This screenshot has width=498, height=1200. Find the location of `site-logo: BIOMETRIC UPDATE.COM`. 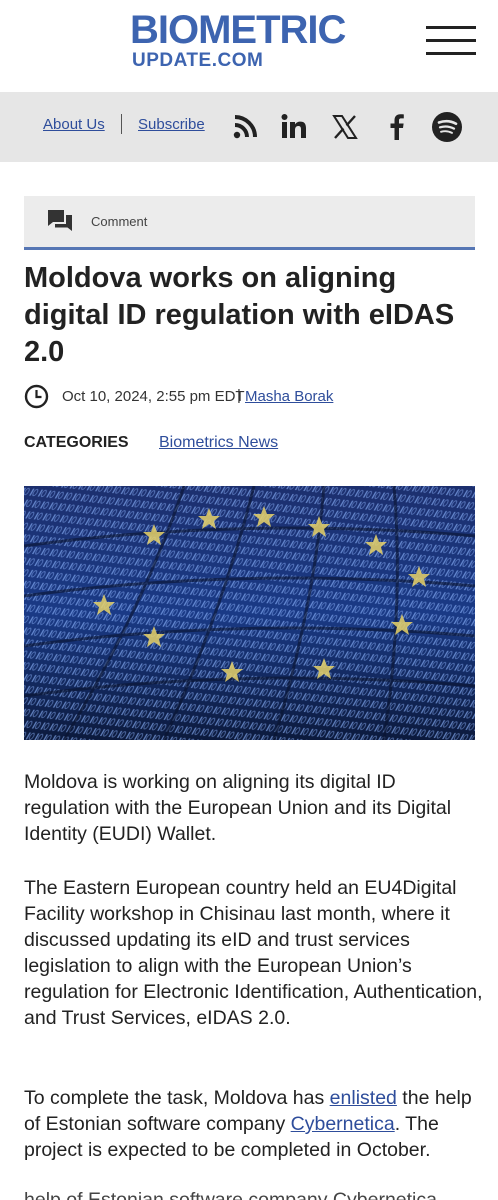

site-logo: BIOMETRIC UPDATE.COM is located at coordinates (250, 41).